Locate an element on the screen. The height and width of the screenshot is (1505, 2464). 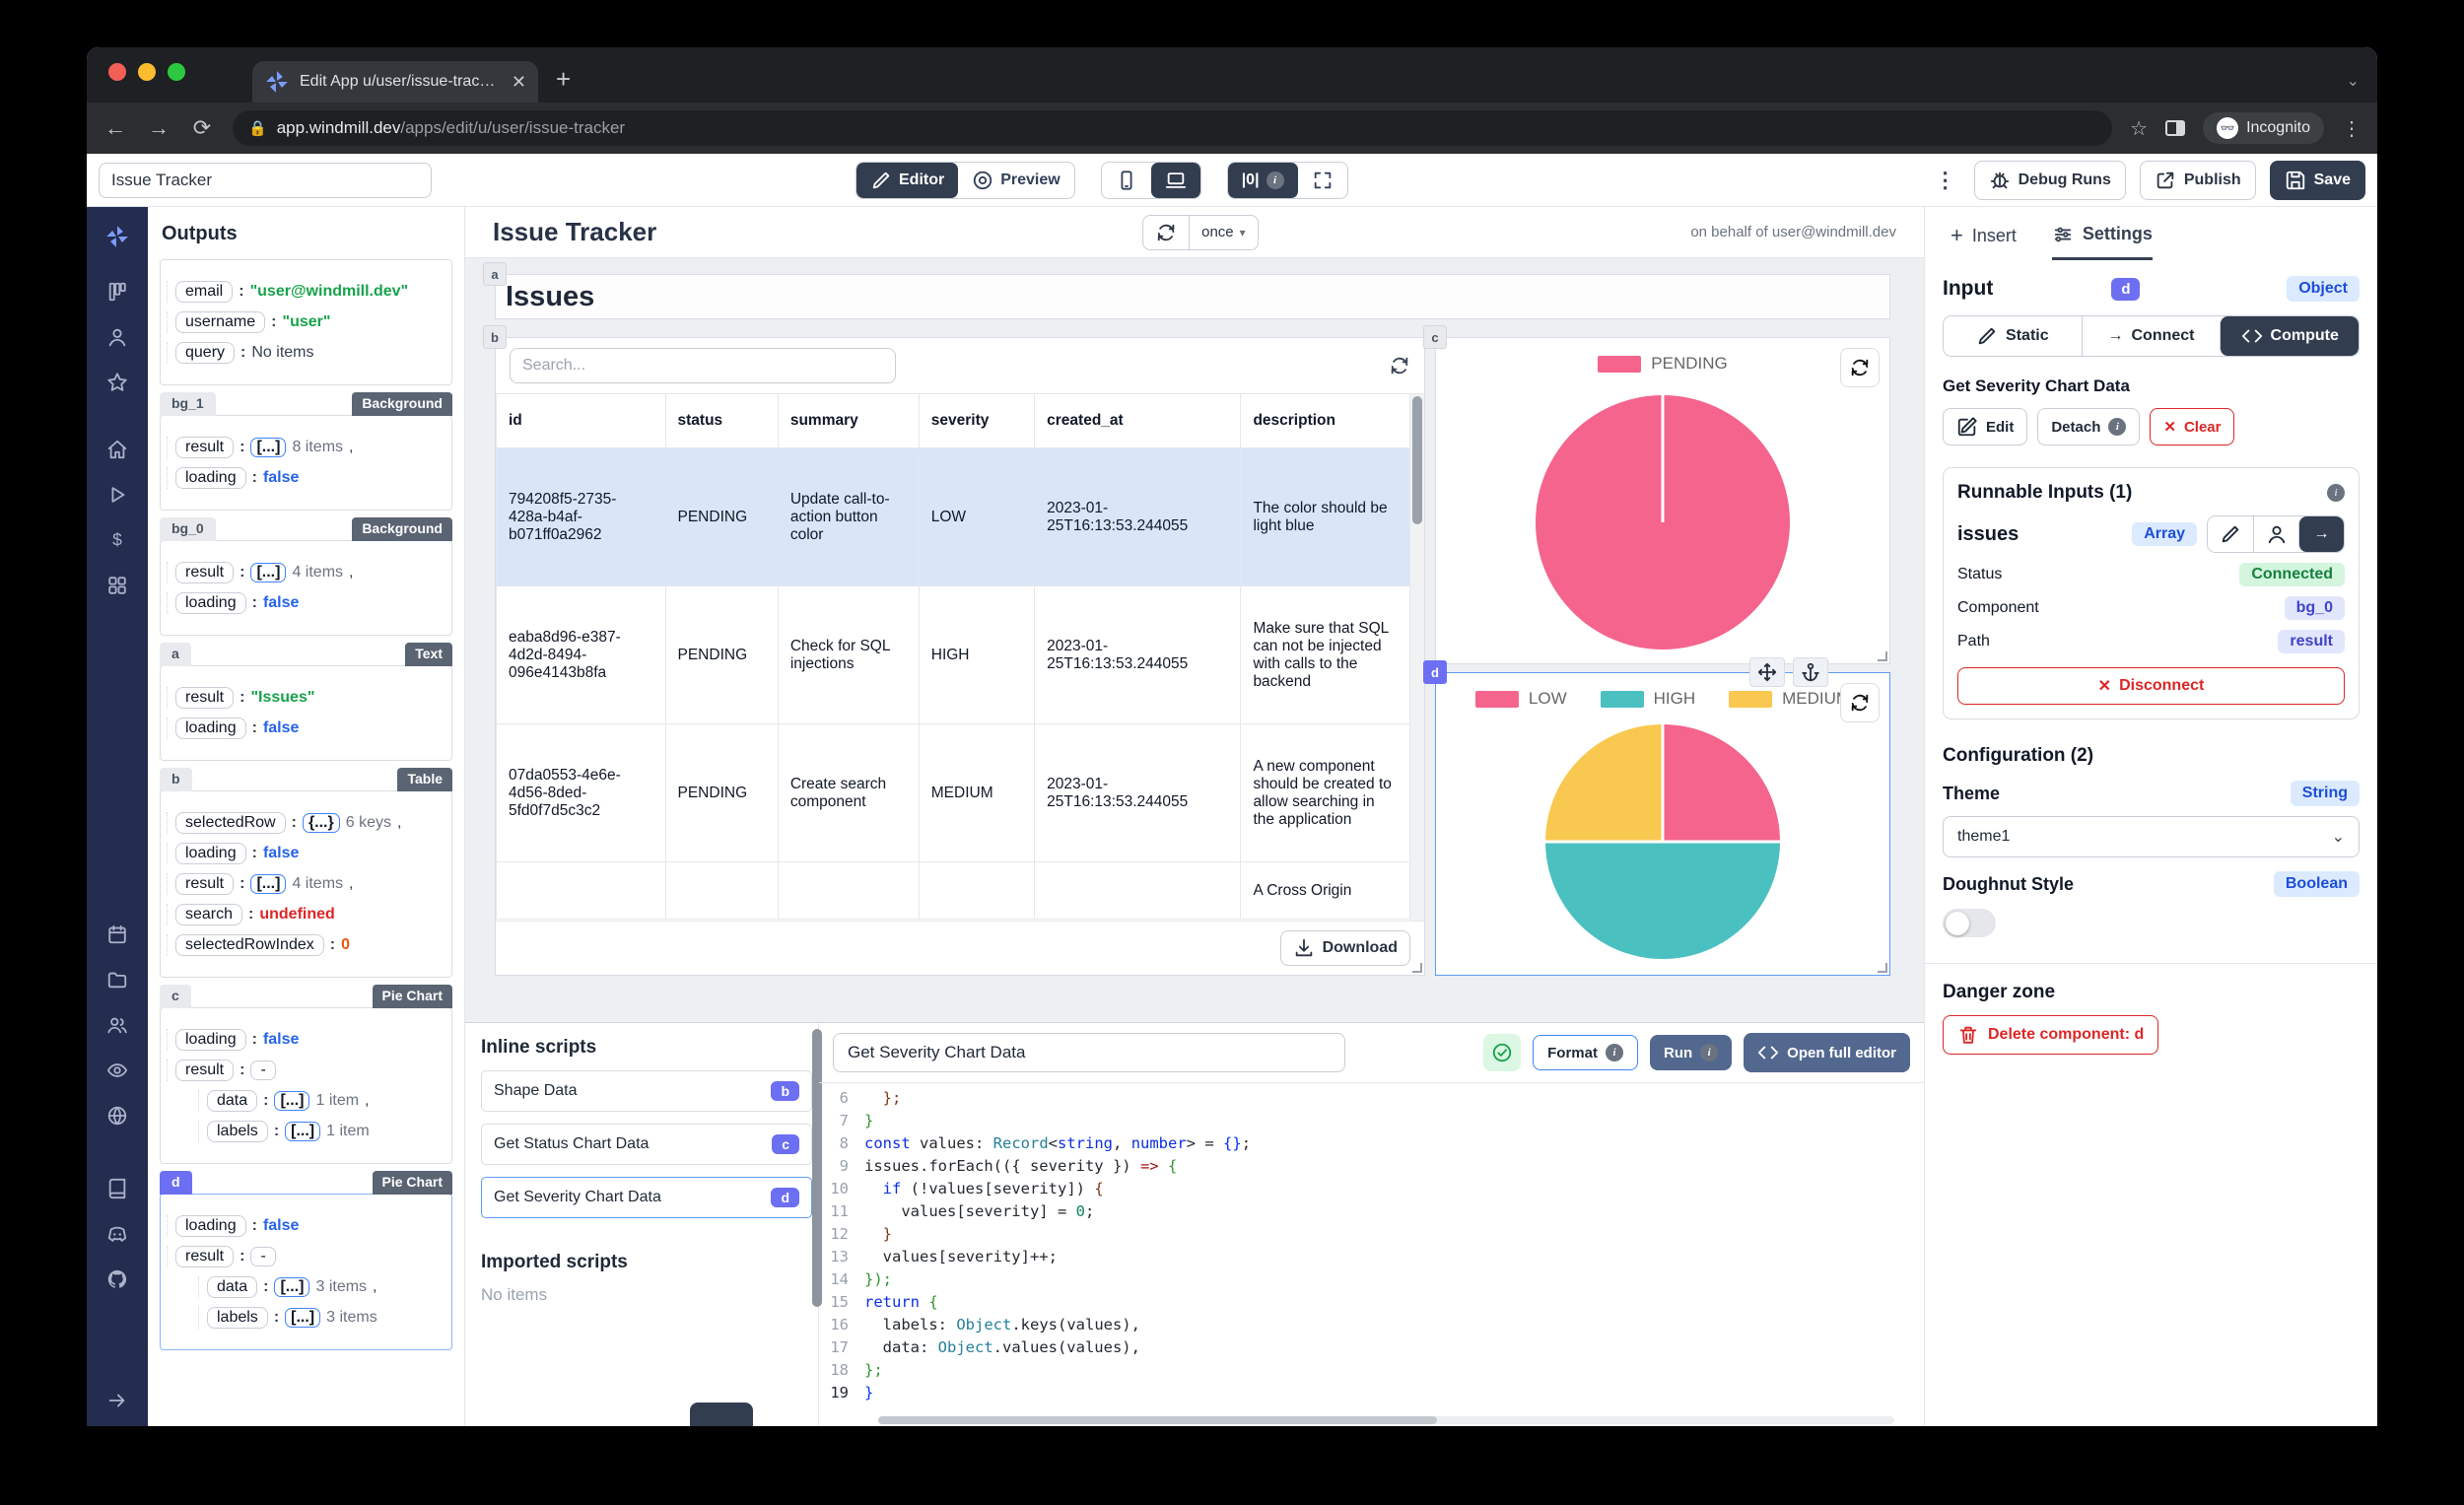
table-row: A Cross Origin is located at coordinates (953, 890).